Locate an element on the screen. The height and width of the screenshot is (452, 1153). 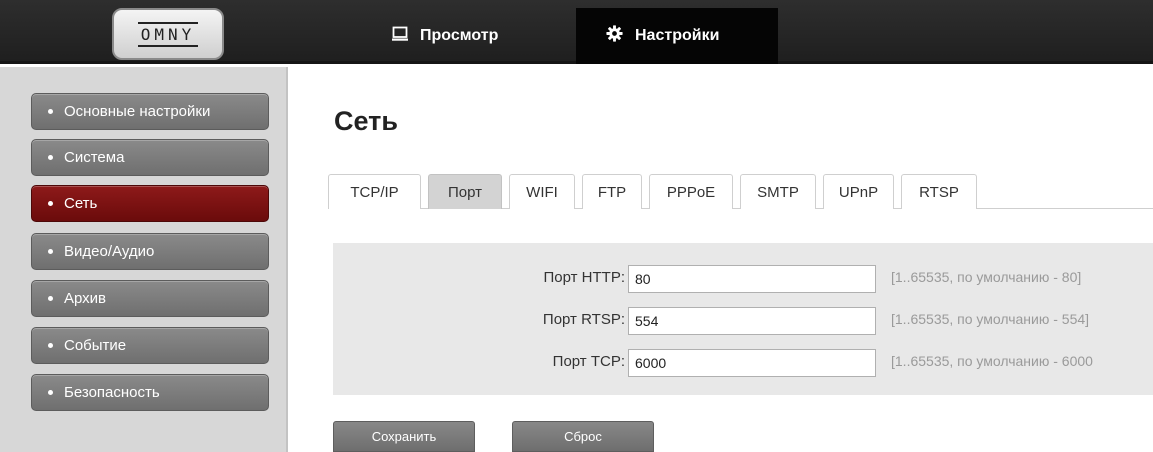
rtsp-port-hint: [1..65535, по умолчанию - 554] is located at coordinates (990, 319).